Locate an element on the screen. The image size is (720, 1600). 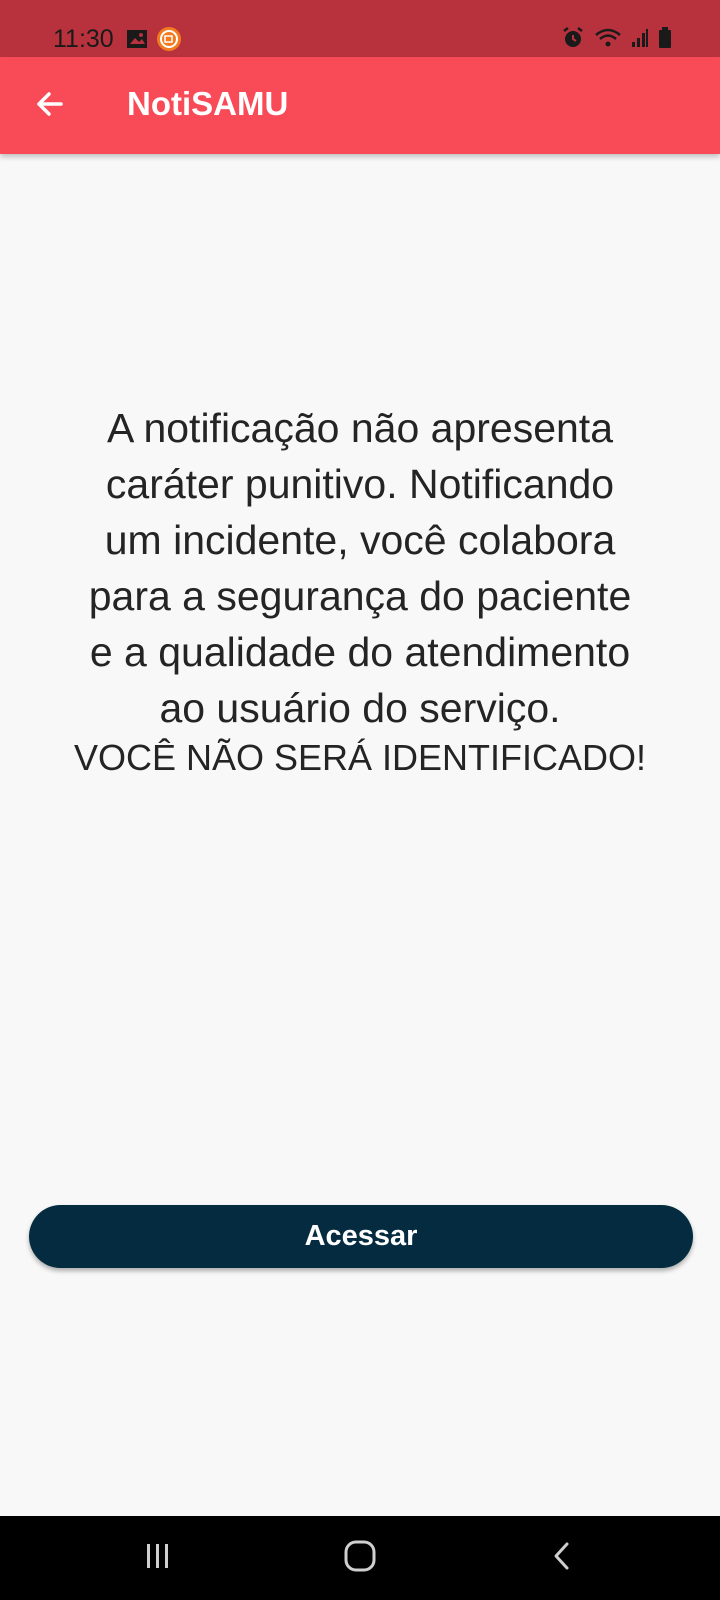
access-button-label: Acessar is located at coordinates (361, 1236).